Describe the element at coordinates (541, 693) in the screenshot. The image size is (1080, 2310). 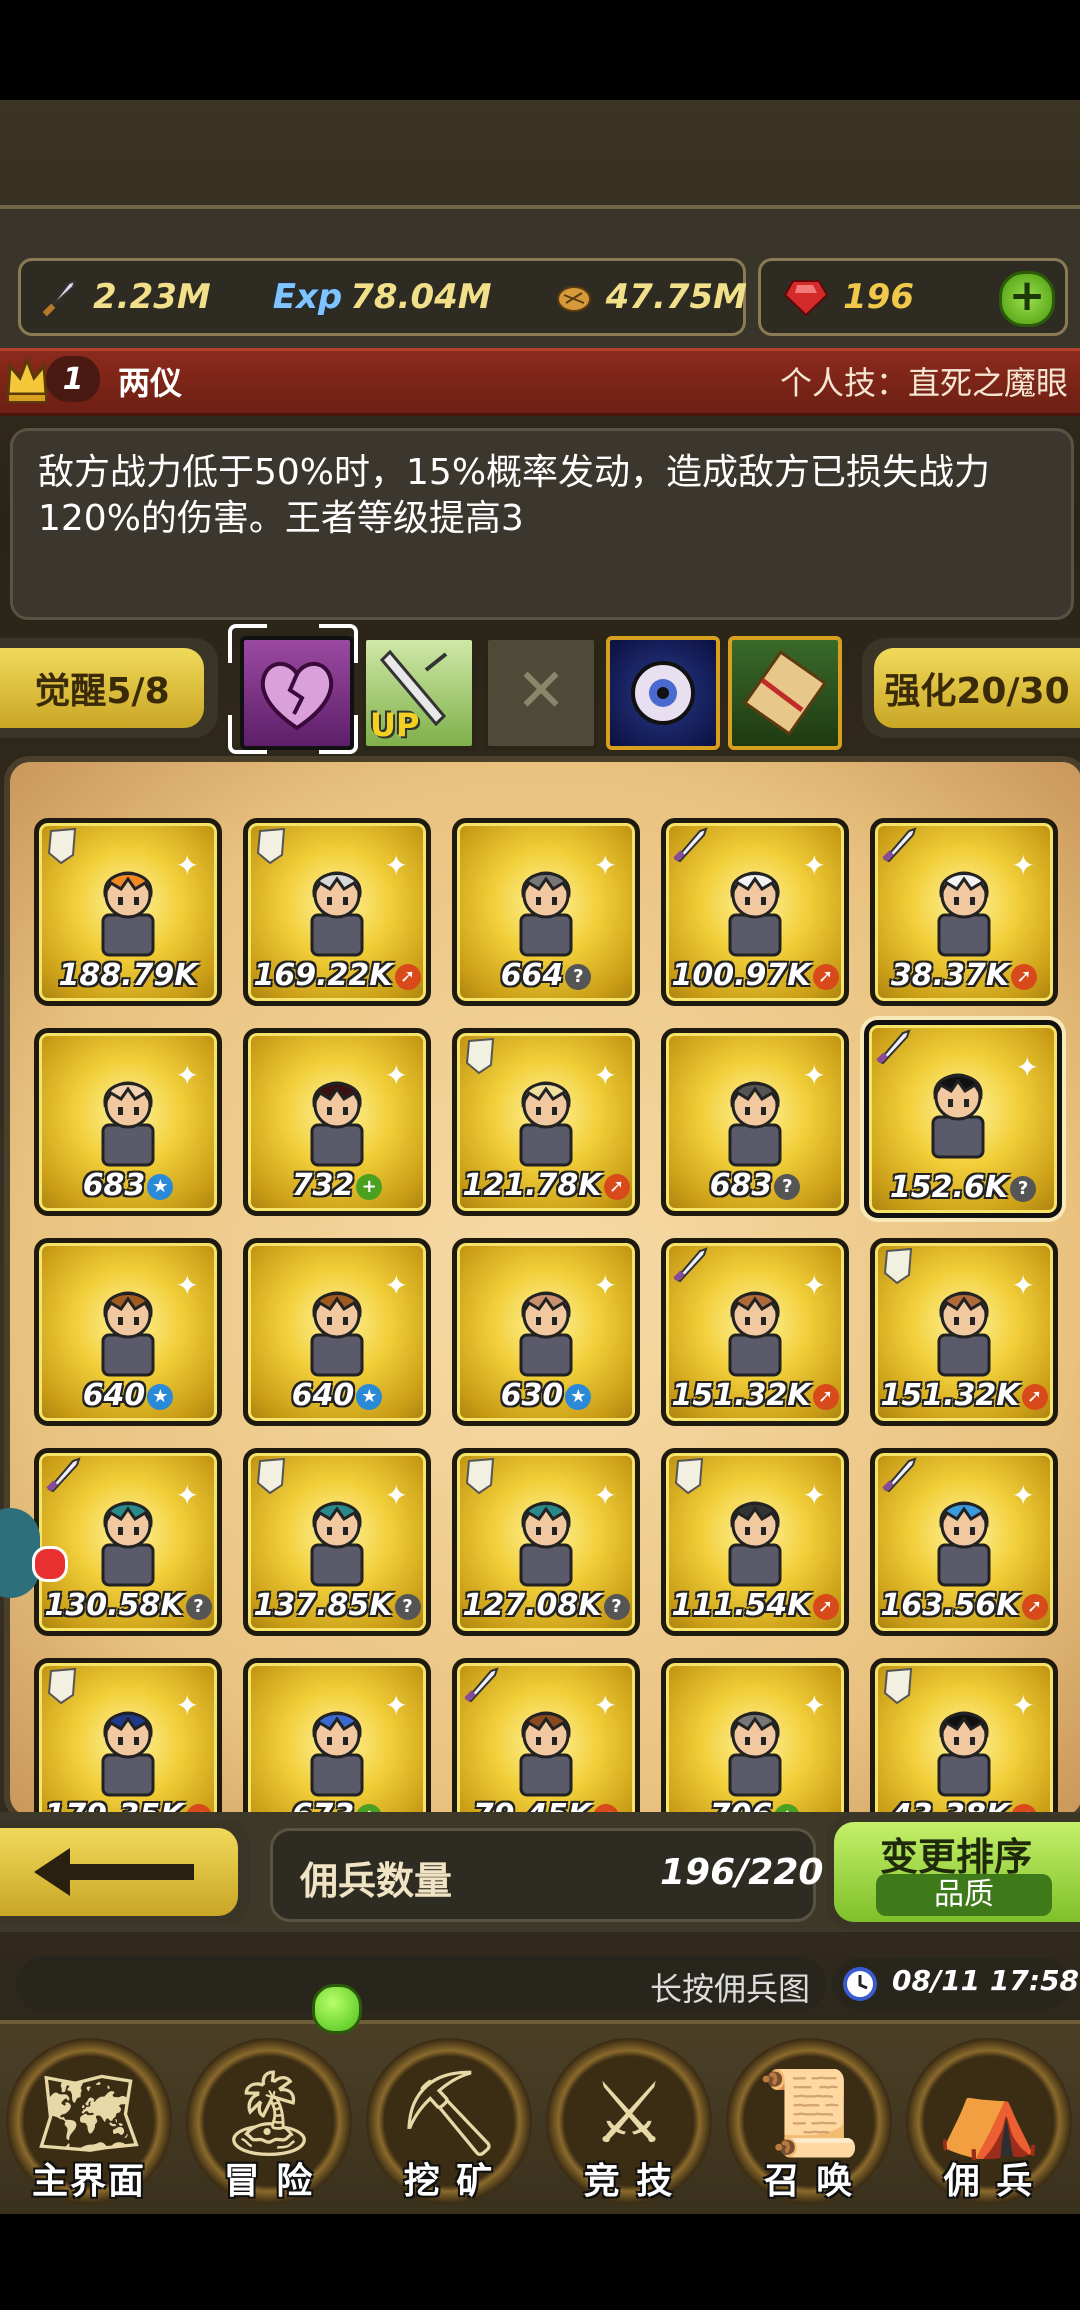
I see `skill-slot-3: ✕` at that location.